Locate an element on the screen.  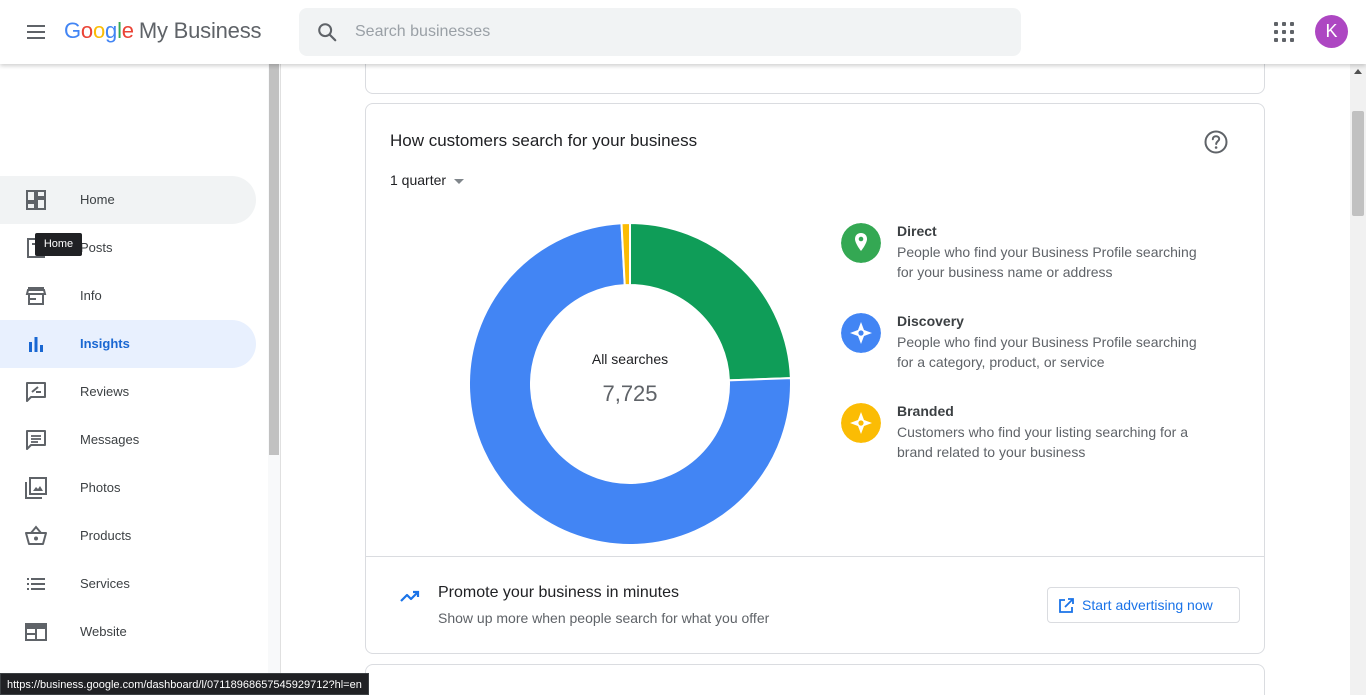
sidebar-item-label: Info is located at coordinates (91, 295).